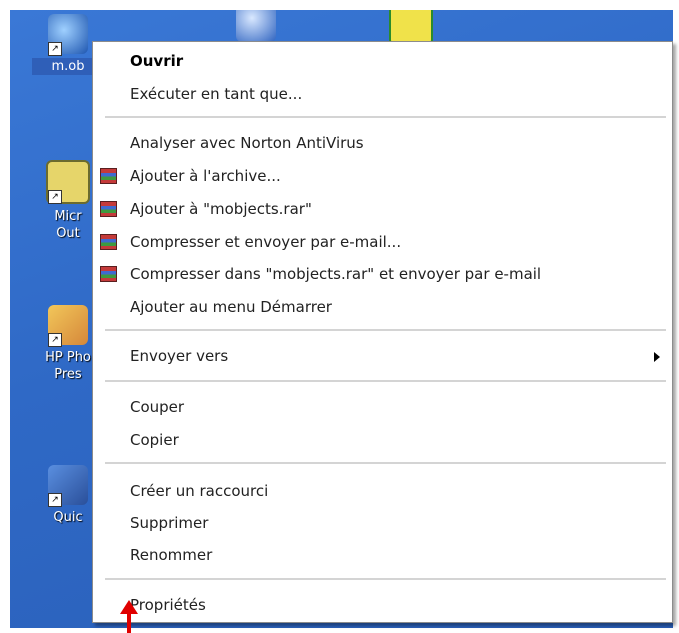 This screenshot has width=679, height=633. What do you see at coordinates (382, 356) in the screenshot?
I see `menu-item-send-to: Envoyer vers` at bounding box center [382, 356].